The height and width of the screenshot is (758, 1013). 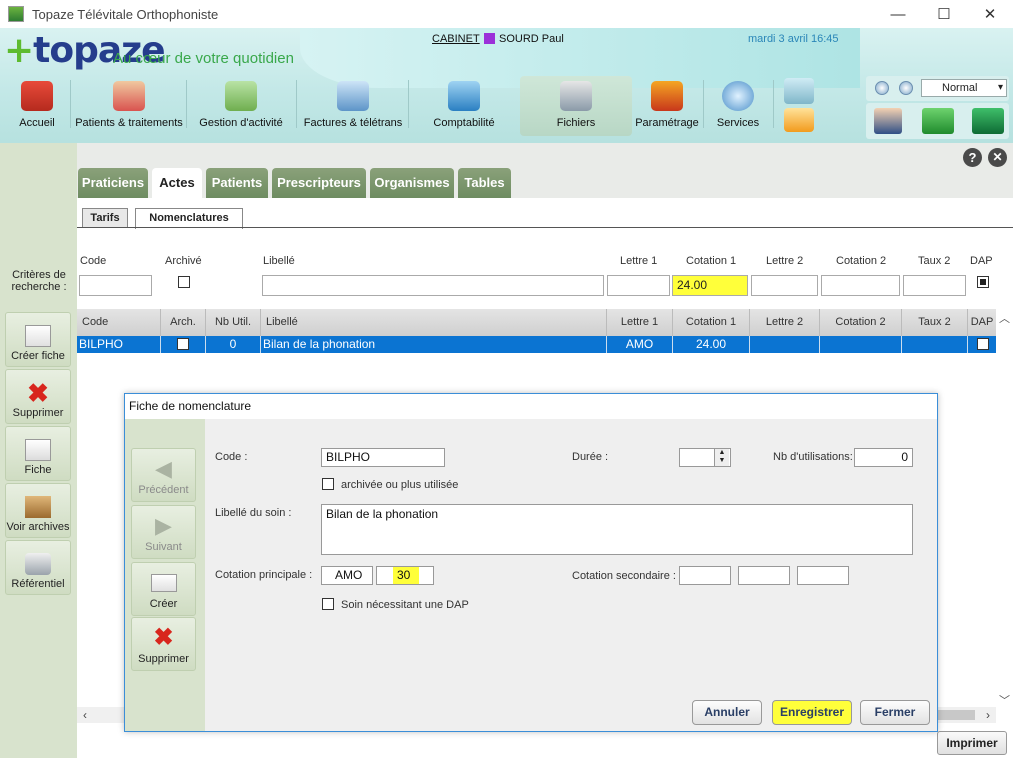 I want to click on criteria-cotation1-input: 24.00, so click(x=710, y=285).